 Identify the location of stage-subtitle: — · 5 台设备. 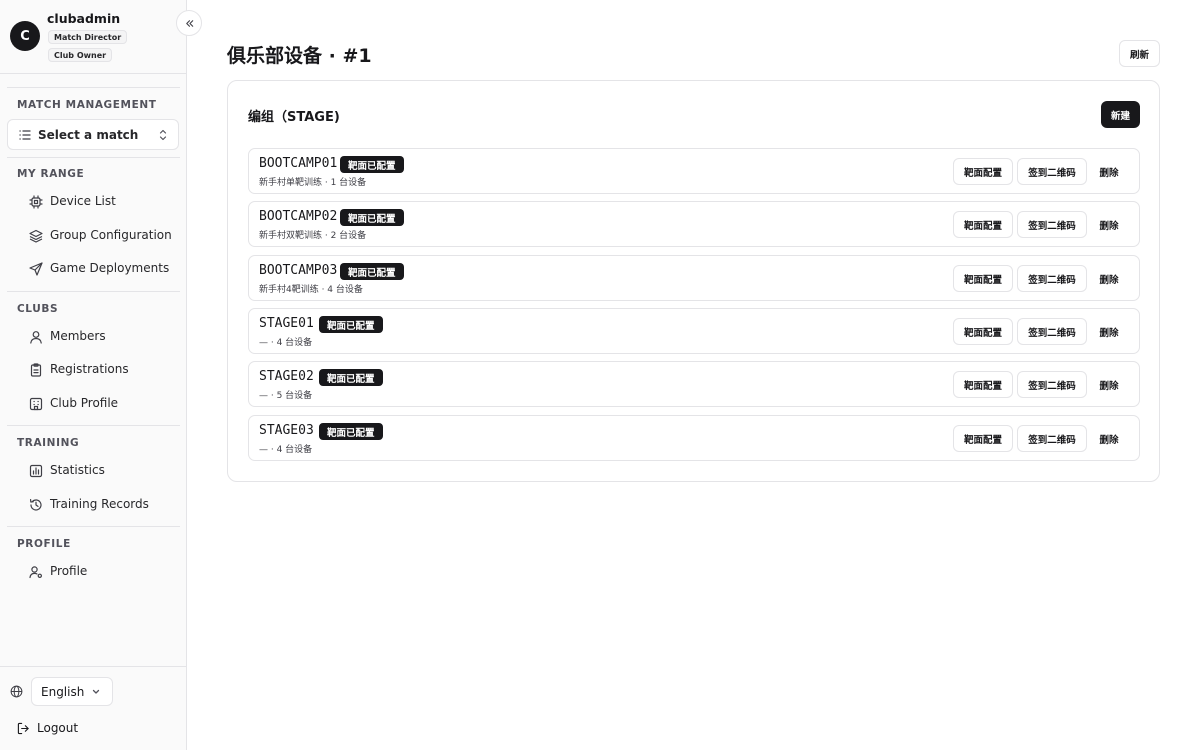
(286, 396).